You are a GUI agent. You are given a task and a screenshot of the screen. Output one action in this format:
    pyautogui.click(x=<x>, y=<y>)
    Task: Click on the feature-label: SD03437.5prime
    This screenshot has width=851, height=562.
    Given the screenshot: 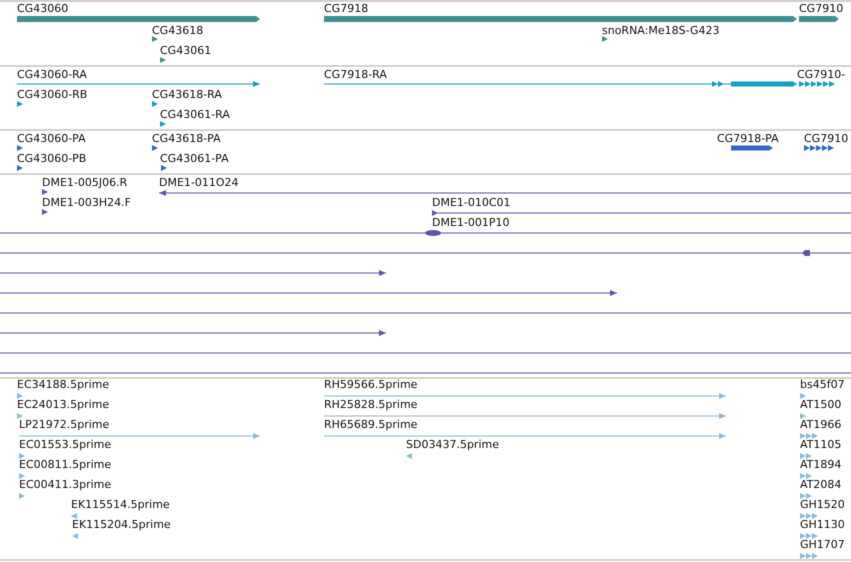 What is the action you would take?
    pyautogui.click(x=452, y=444)
    